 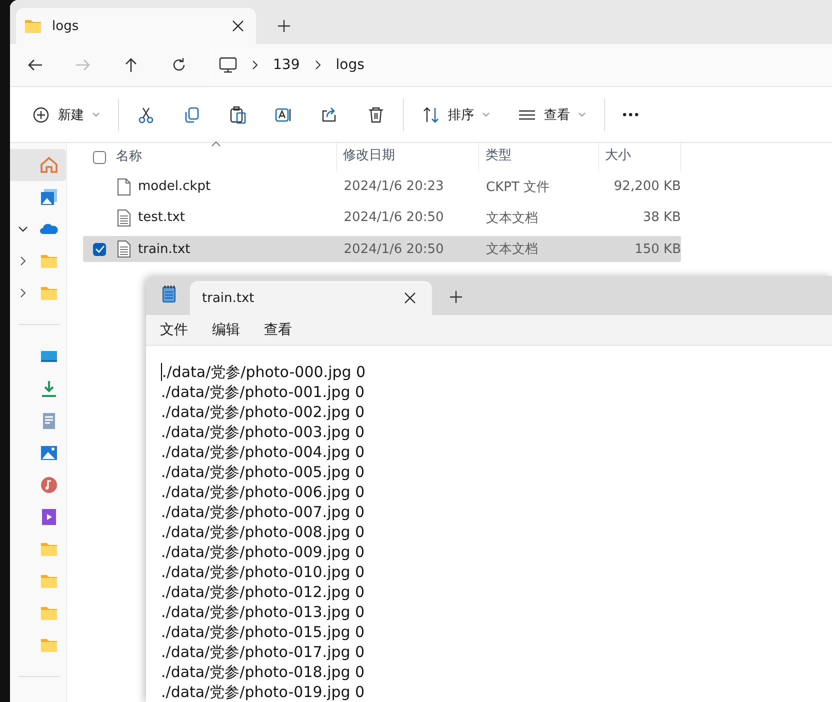 What do you see at coordinates (264, 372) in the screenshot?
I see `text-line: ./data/党参/photo-000.jpg 0` at bounding box center [264, 372].